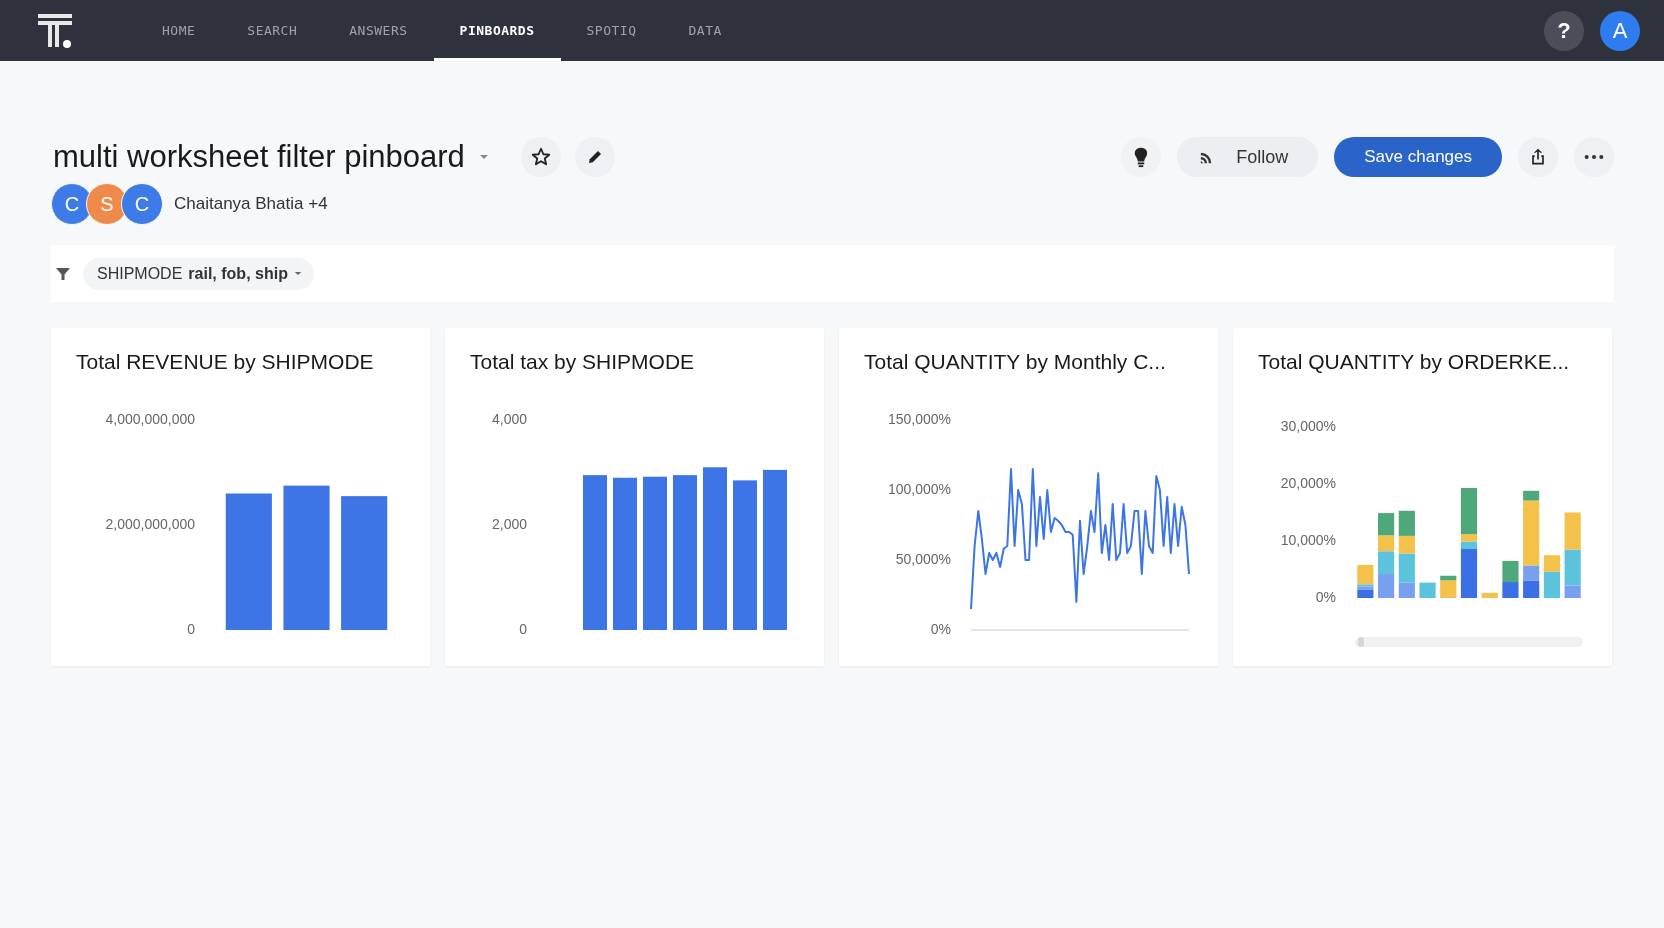 This screenshot has width=1664, height=928. I want to click on axis-label: 10,000%, so click(1308, 540).